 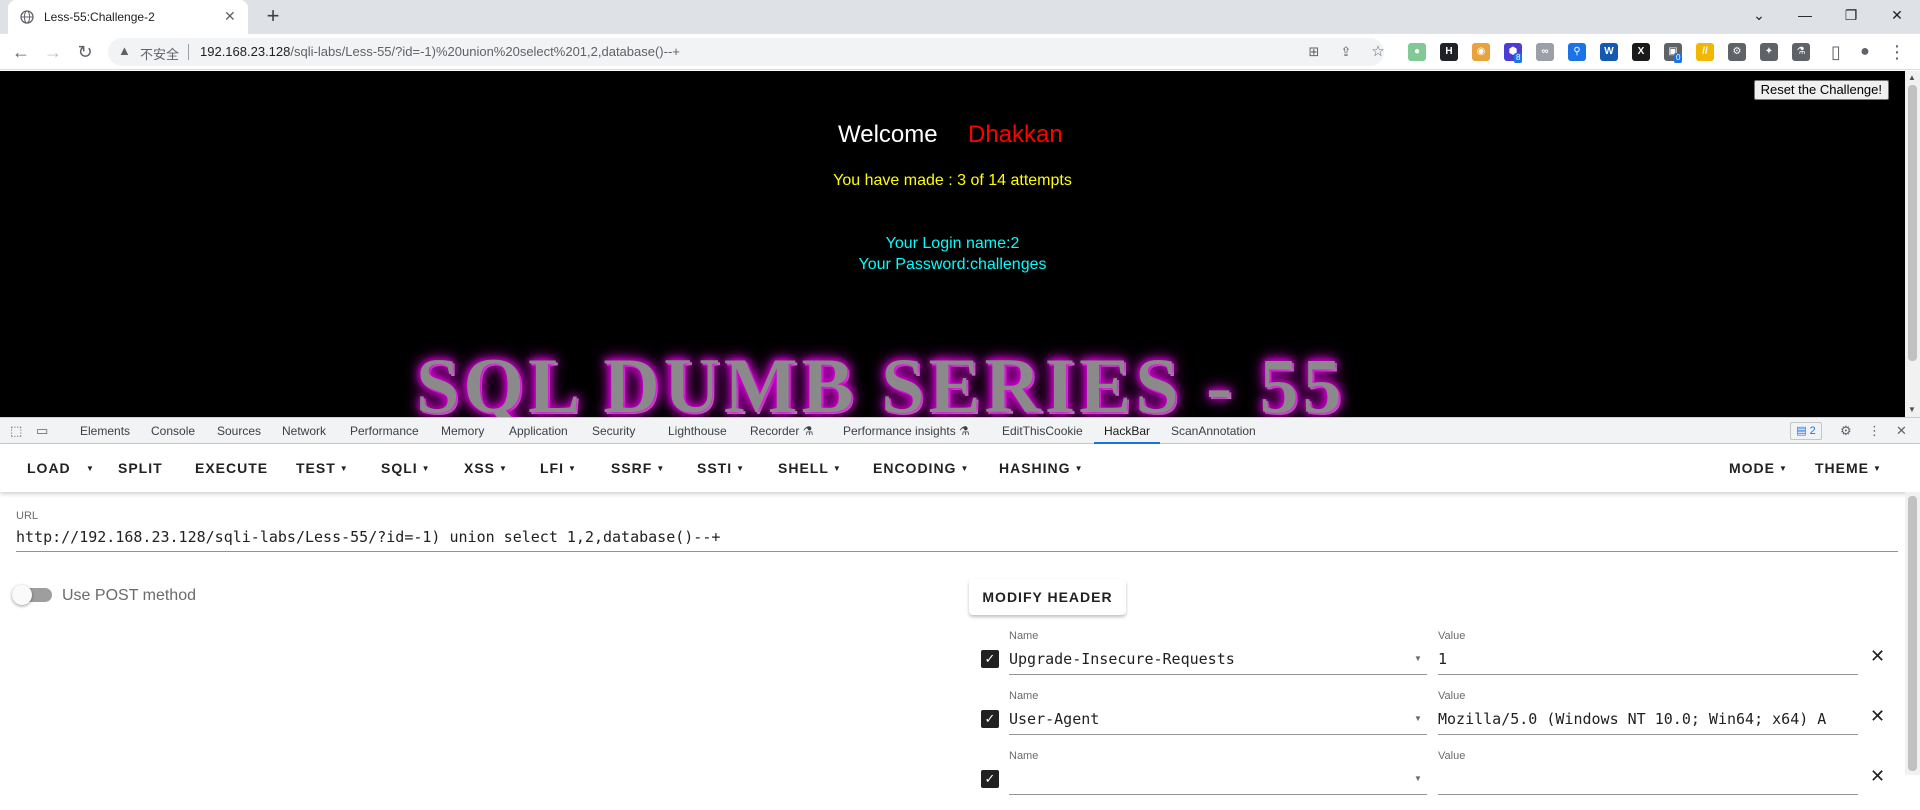 I want to click on scroll-thumb, so click(x=1912, y=223).